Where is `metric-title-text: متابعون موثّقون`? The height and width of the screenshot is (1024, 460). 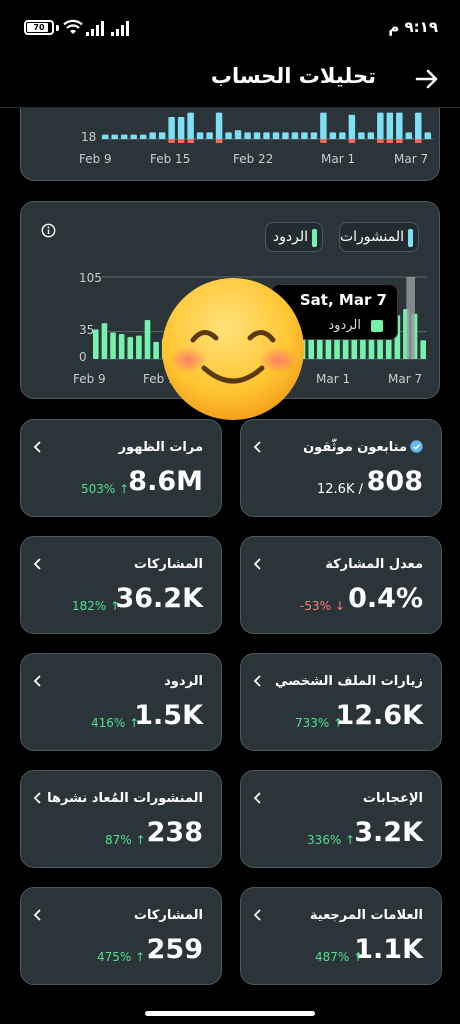 metric-title-text: متابعون موثّقون is located at coordinates (355, 447).